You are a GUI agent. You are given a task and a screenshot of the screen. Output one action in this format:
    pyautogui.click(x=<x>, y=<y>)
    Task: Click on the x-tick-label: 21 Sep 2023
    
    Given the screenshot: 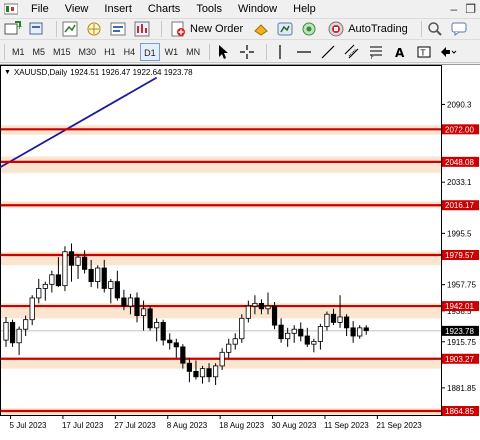 What is the action you would take?
    pyautogui.click(x=399, y=425)
    